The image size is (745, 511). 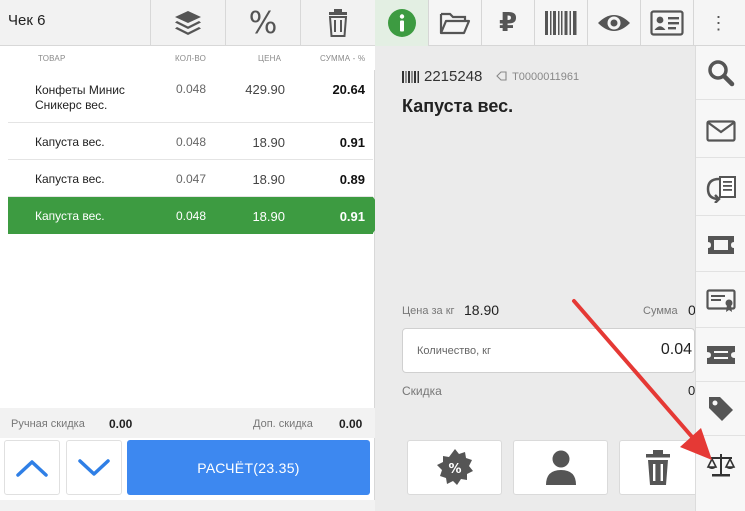 I want to click on quantity-value: 0.04, so click(x=676, y=349).